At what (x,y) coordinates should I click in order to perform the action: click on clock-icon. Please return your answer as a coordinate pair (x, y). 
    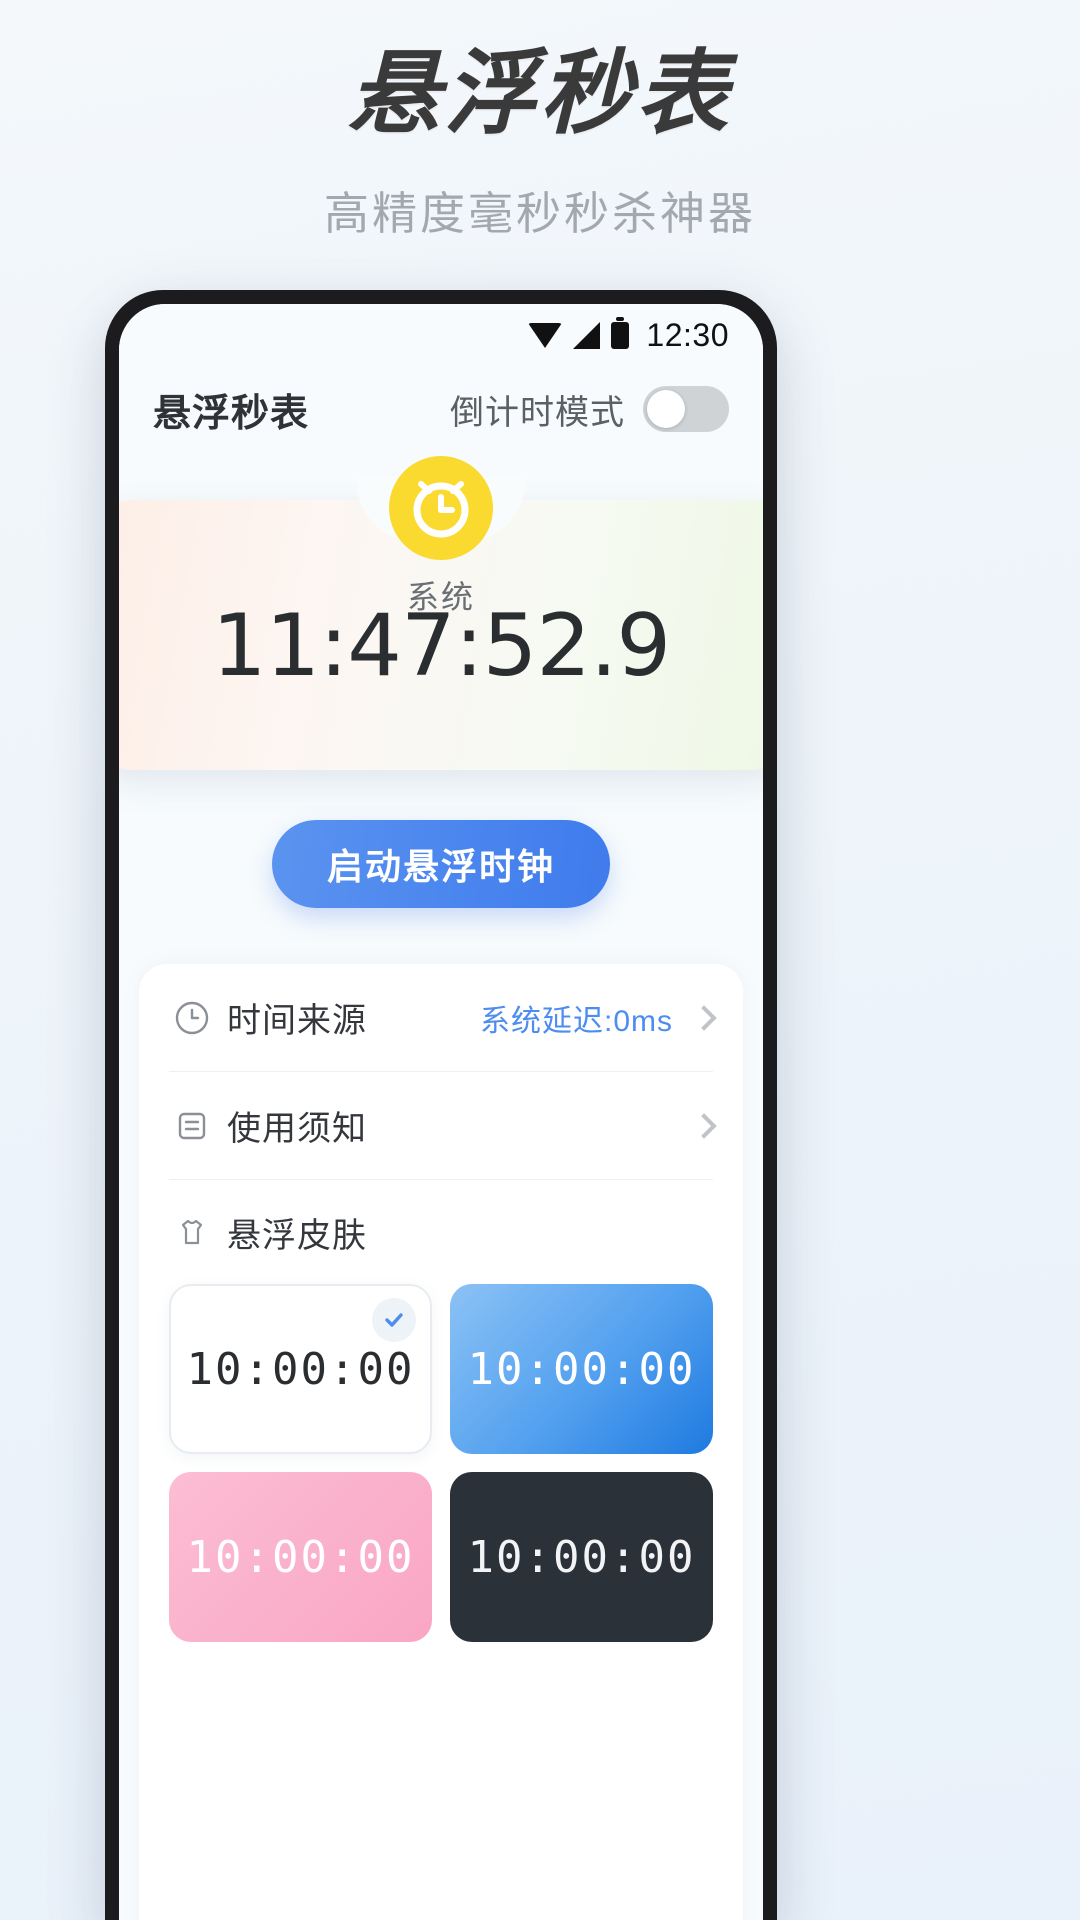
    Looking at the image, I should click on (192, 1018).